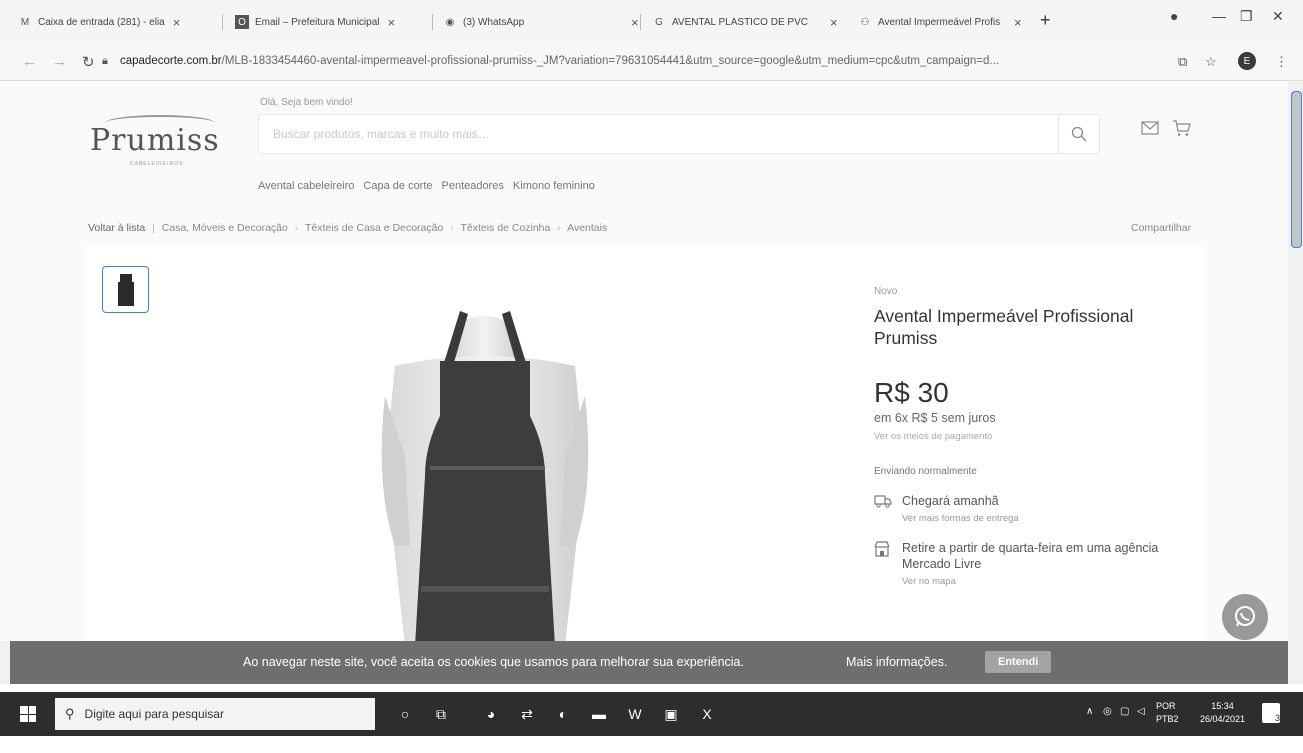  What do you see at coordinates (505, 228) in the screenshot?
I see `breadcrumb-item: Têxteis de Cozinha` at bounding box center [505, 228].